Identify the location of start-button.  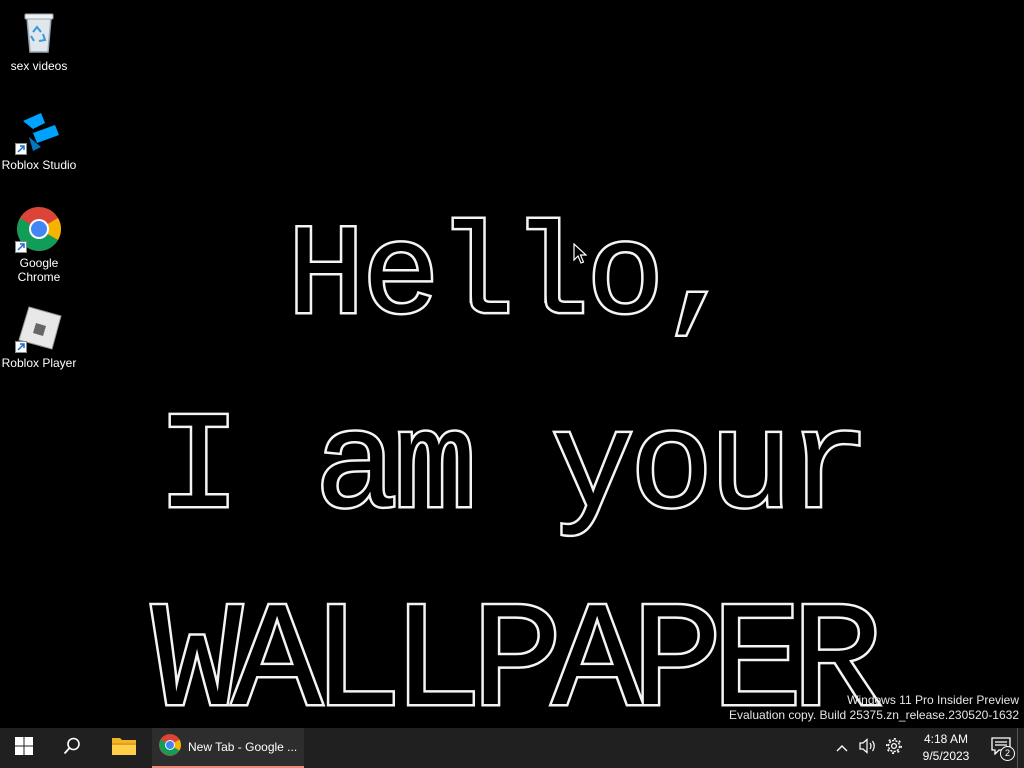
(24, 748).